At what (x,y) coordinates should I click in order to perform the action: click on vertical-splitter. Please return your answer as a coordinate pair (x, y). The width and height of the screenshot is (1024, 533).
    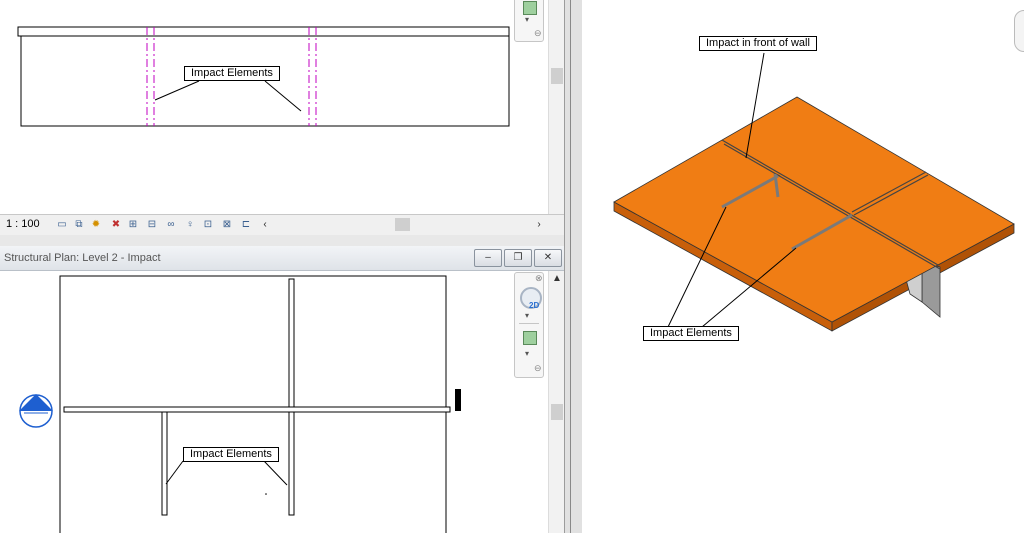
    Looking at the image, I should click on (573, 266).